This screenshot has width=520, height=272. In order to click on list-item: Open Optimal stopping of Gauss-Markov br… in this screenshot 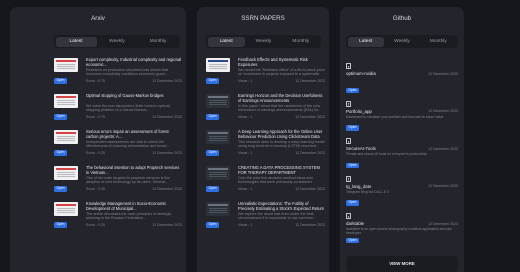, I will do `click(118, 110)`.